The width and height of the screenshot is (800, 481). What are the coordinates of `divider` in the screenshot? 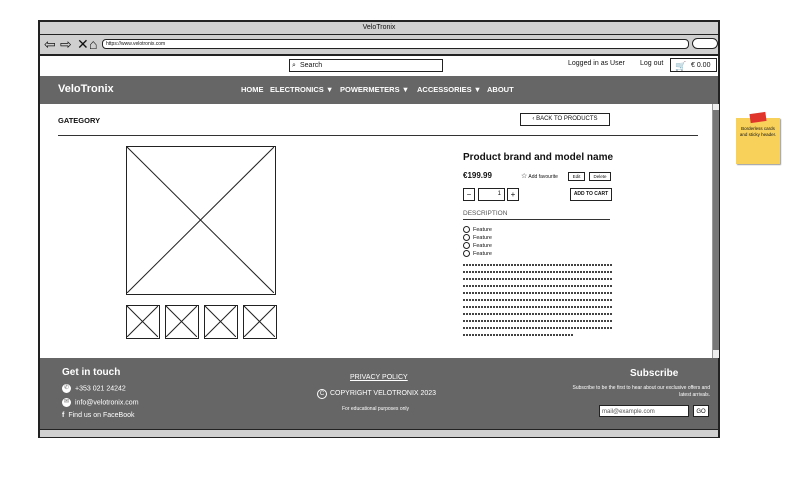 It's located at (536, 219).